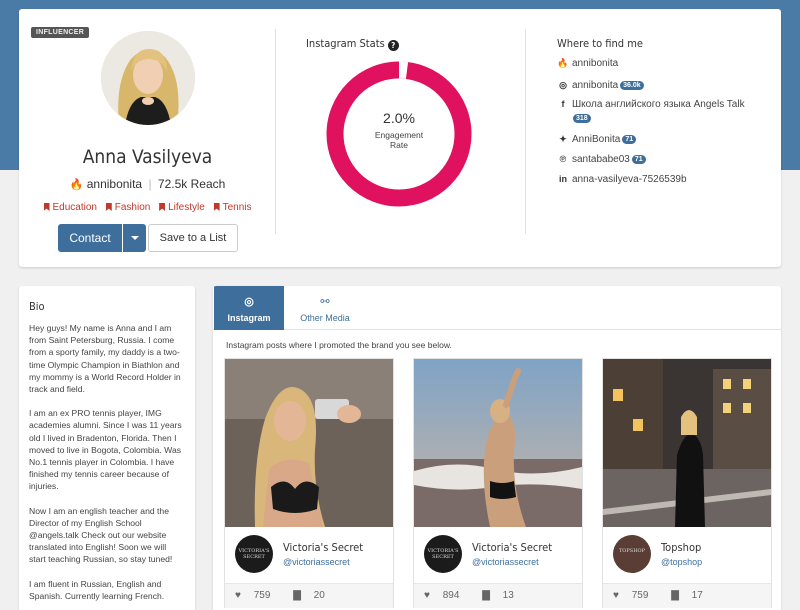 The image size is (800, 610). I want to click on follower-count-badge: 36.0k, so click(632, 85).